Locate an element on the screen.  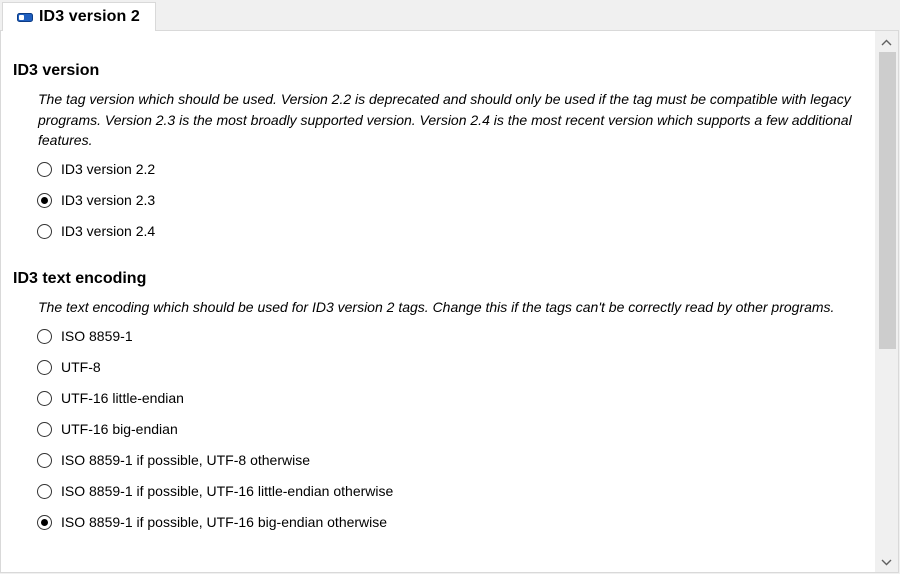
id3-text-encoding-title: ID3 text encoding is located at coordinates (80, 278).